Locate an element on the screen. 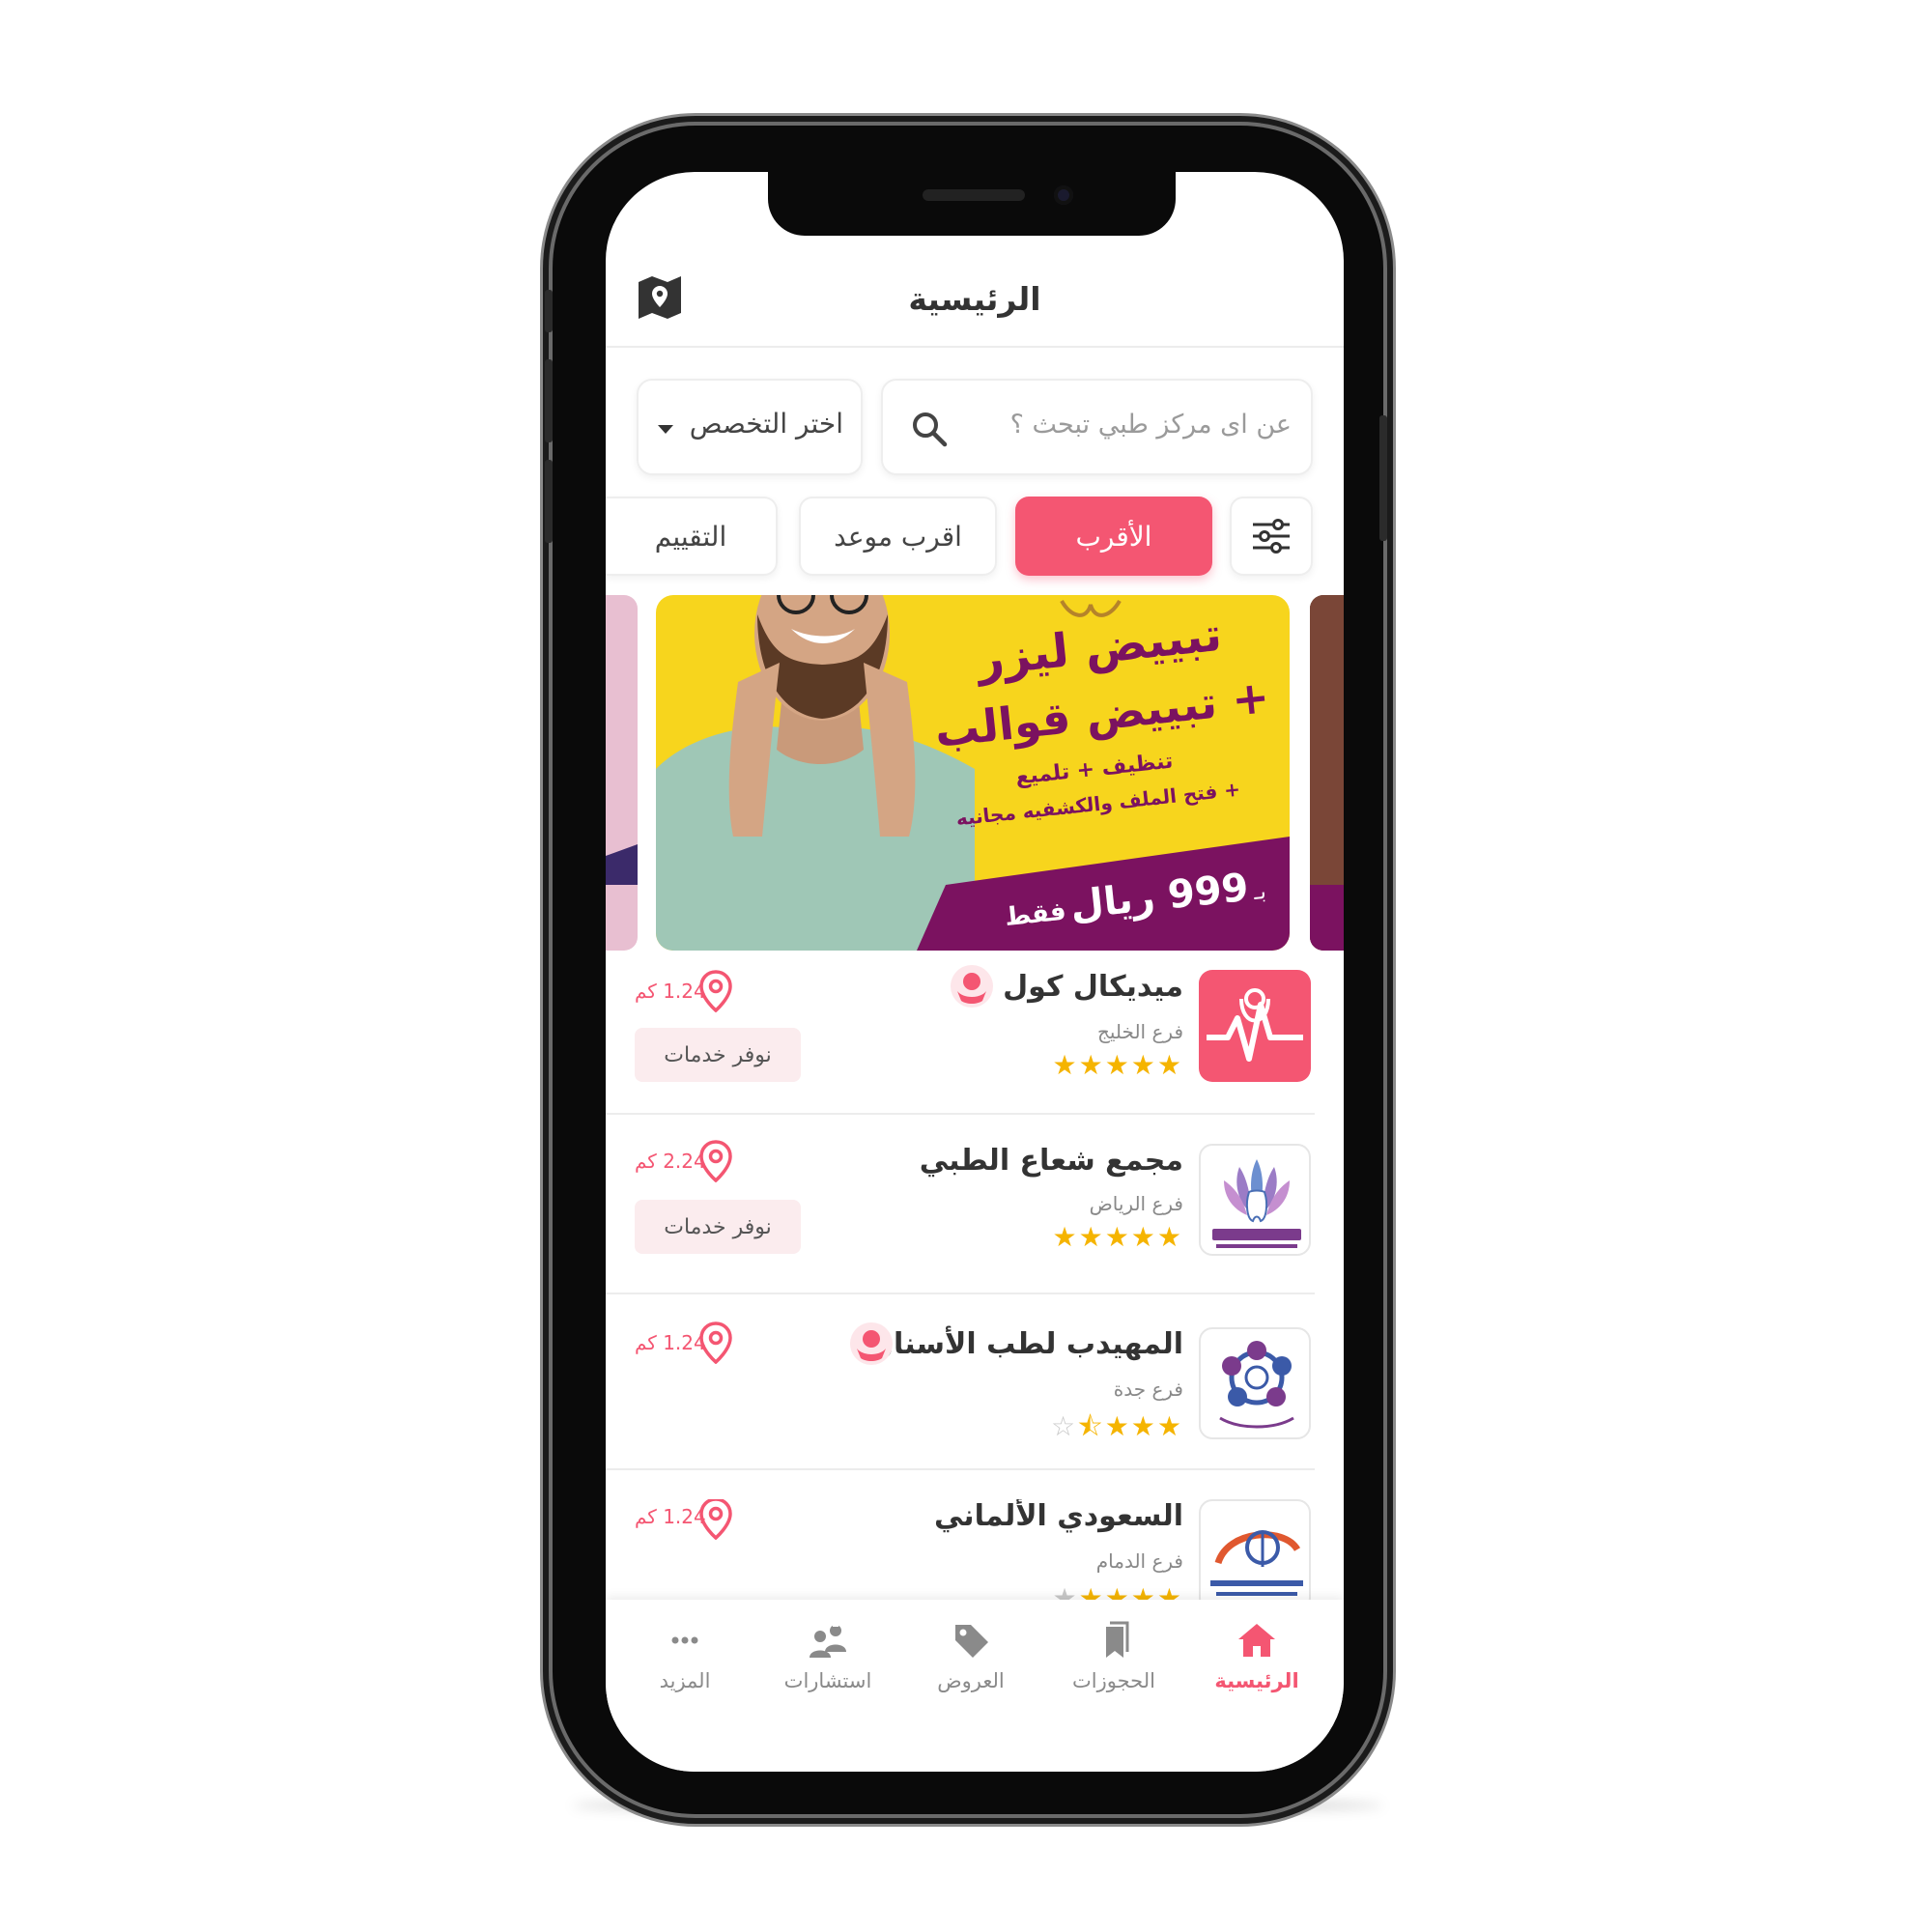  volume-up-button is located at coordinates (549, 400).